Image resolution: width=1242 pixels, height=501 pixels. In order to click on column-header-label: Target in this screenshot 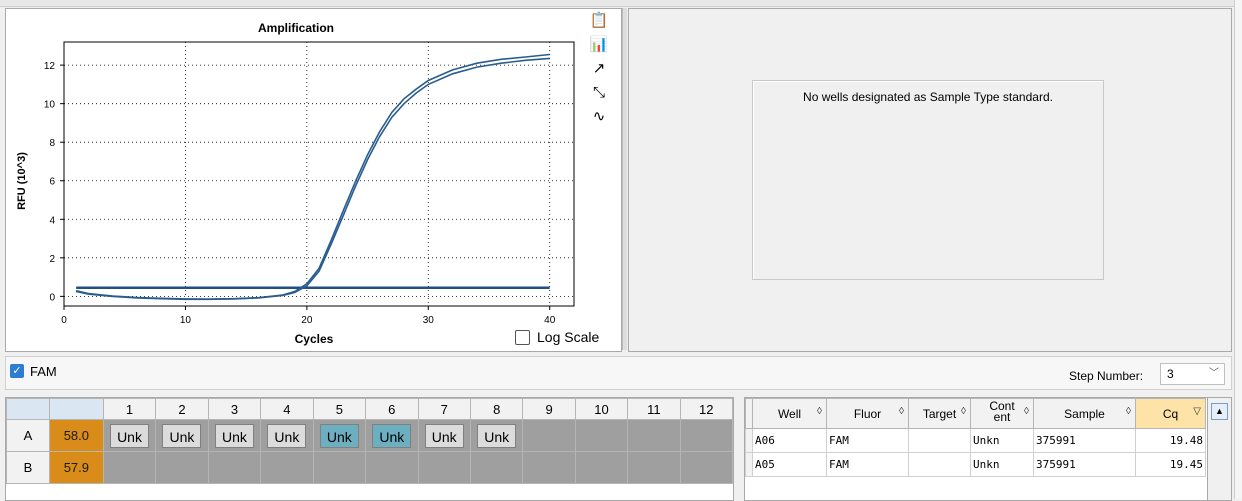, I will do `click(939, 413)`.